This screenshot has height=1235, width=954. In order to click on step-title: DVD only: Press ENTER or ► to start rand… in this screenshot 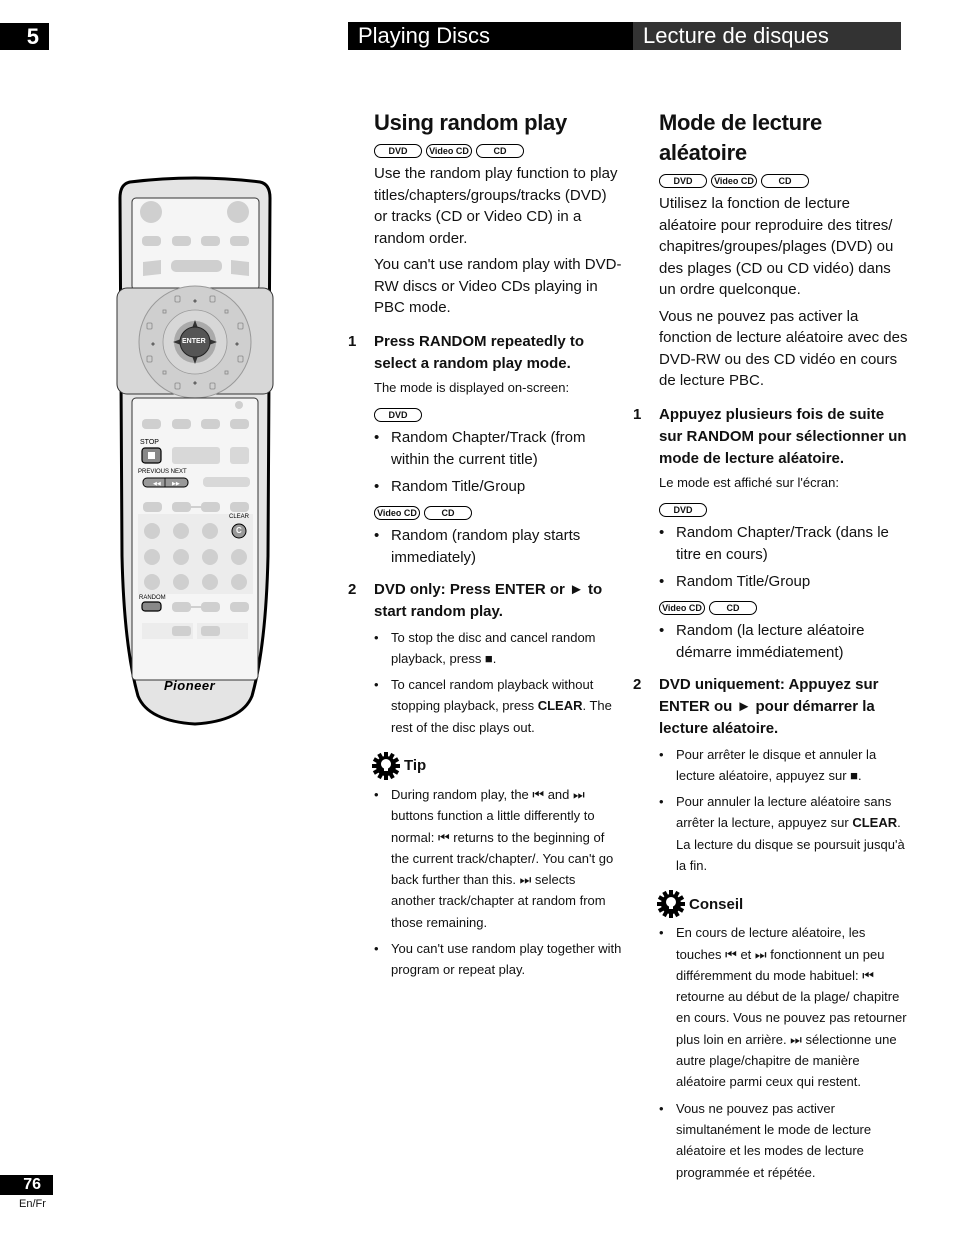, I will do `click(488, 600)`.